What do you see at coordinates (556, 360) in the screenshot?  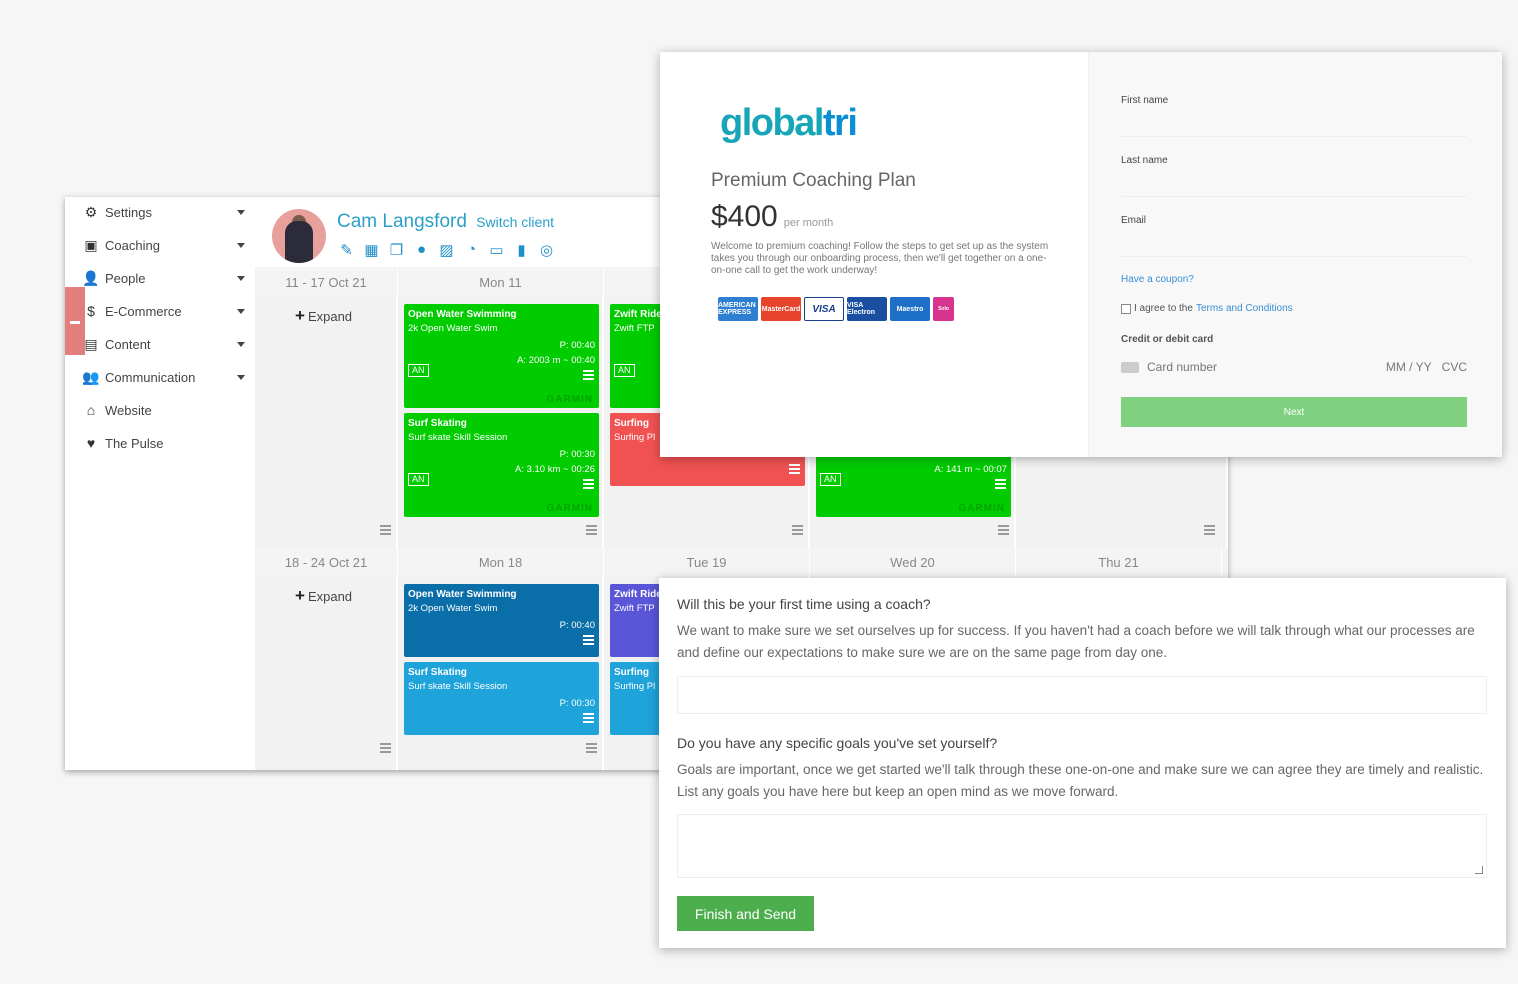 I see `actual-result: A: 2003 m ~ 00:40` at bounding box center [556, 360].